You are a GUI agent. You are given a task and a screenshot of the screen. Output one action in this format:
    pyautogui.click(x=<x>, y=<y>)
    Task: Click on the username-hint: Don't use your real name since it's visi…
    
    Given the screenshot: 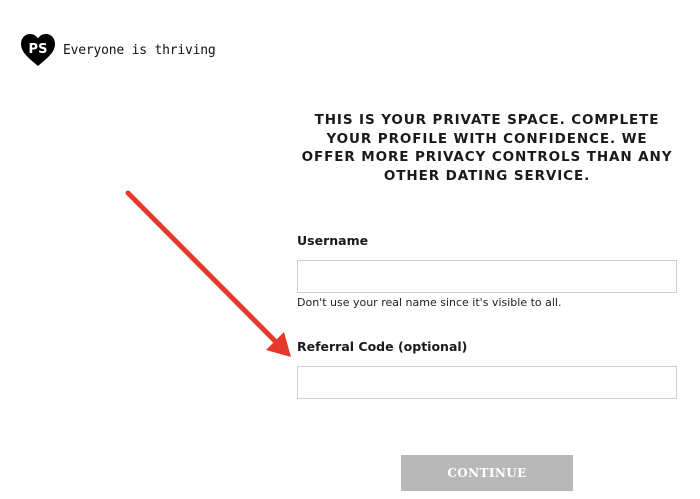 What is the action you would take?
    pyautogui.click(x=429, y=302)
    